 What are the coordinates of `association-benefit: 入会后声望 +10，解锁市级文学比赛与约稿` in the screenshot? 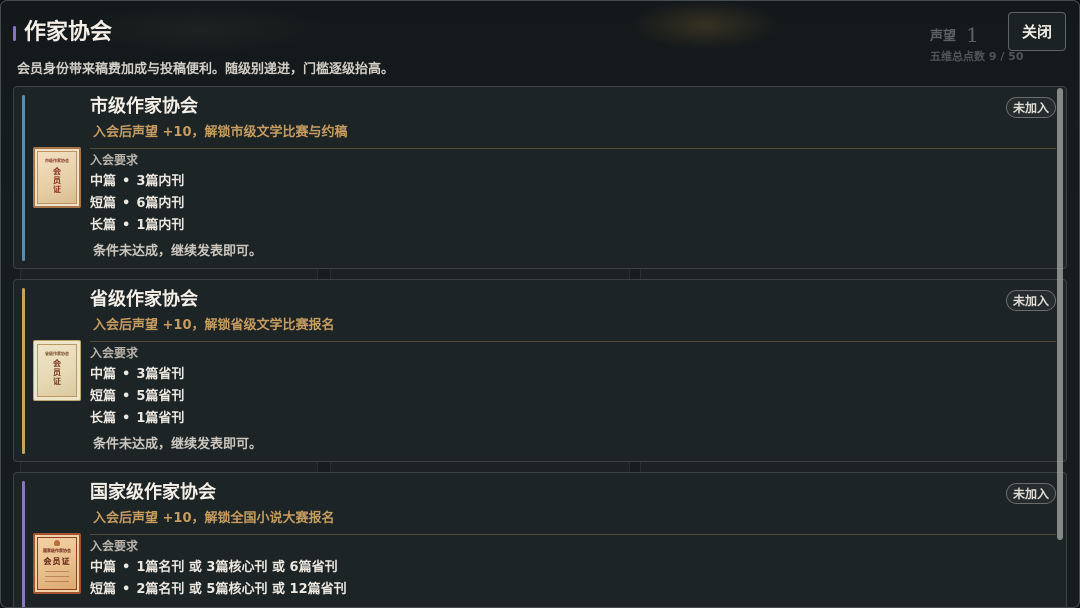 It's located at (220, 132).